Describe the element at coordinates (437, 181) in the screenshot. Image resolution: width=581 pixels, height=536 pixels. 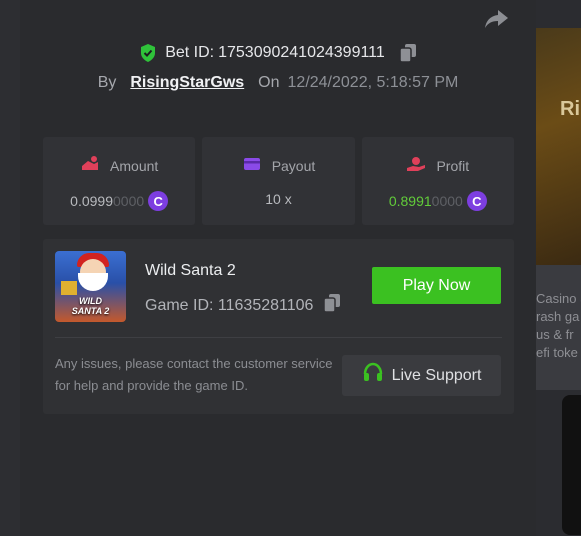
I see `stat-profit: Profit 0.89910000 C` at that location.